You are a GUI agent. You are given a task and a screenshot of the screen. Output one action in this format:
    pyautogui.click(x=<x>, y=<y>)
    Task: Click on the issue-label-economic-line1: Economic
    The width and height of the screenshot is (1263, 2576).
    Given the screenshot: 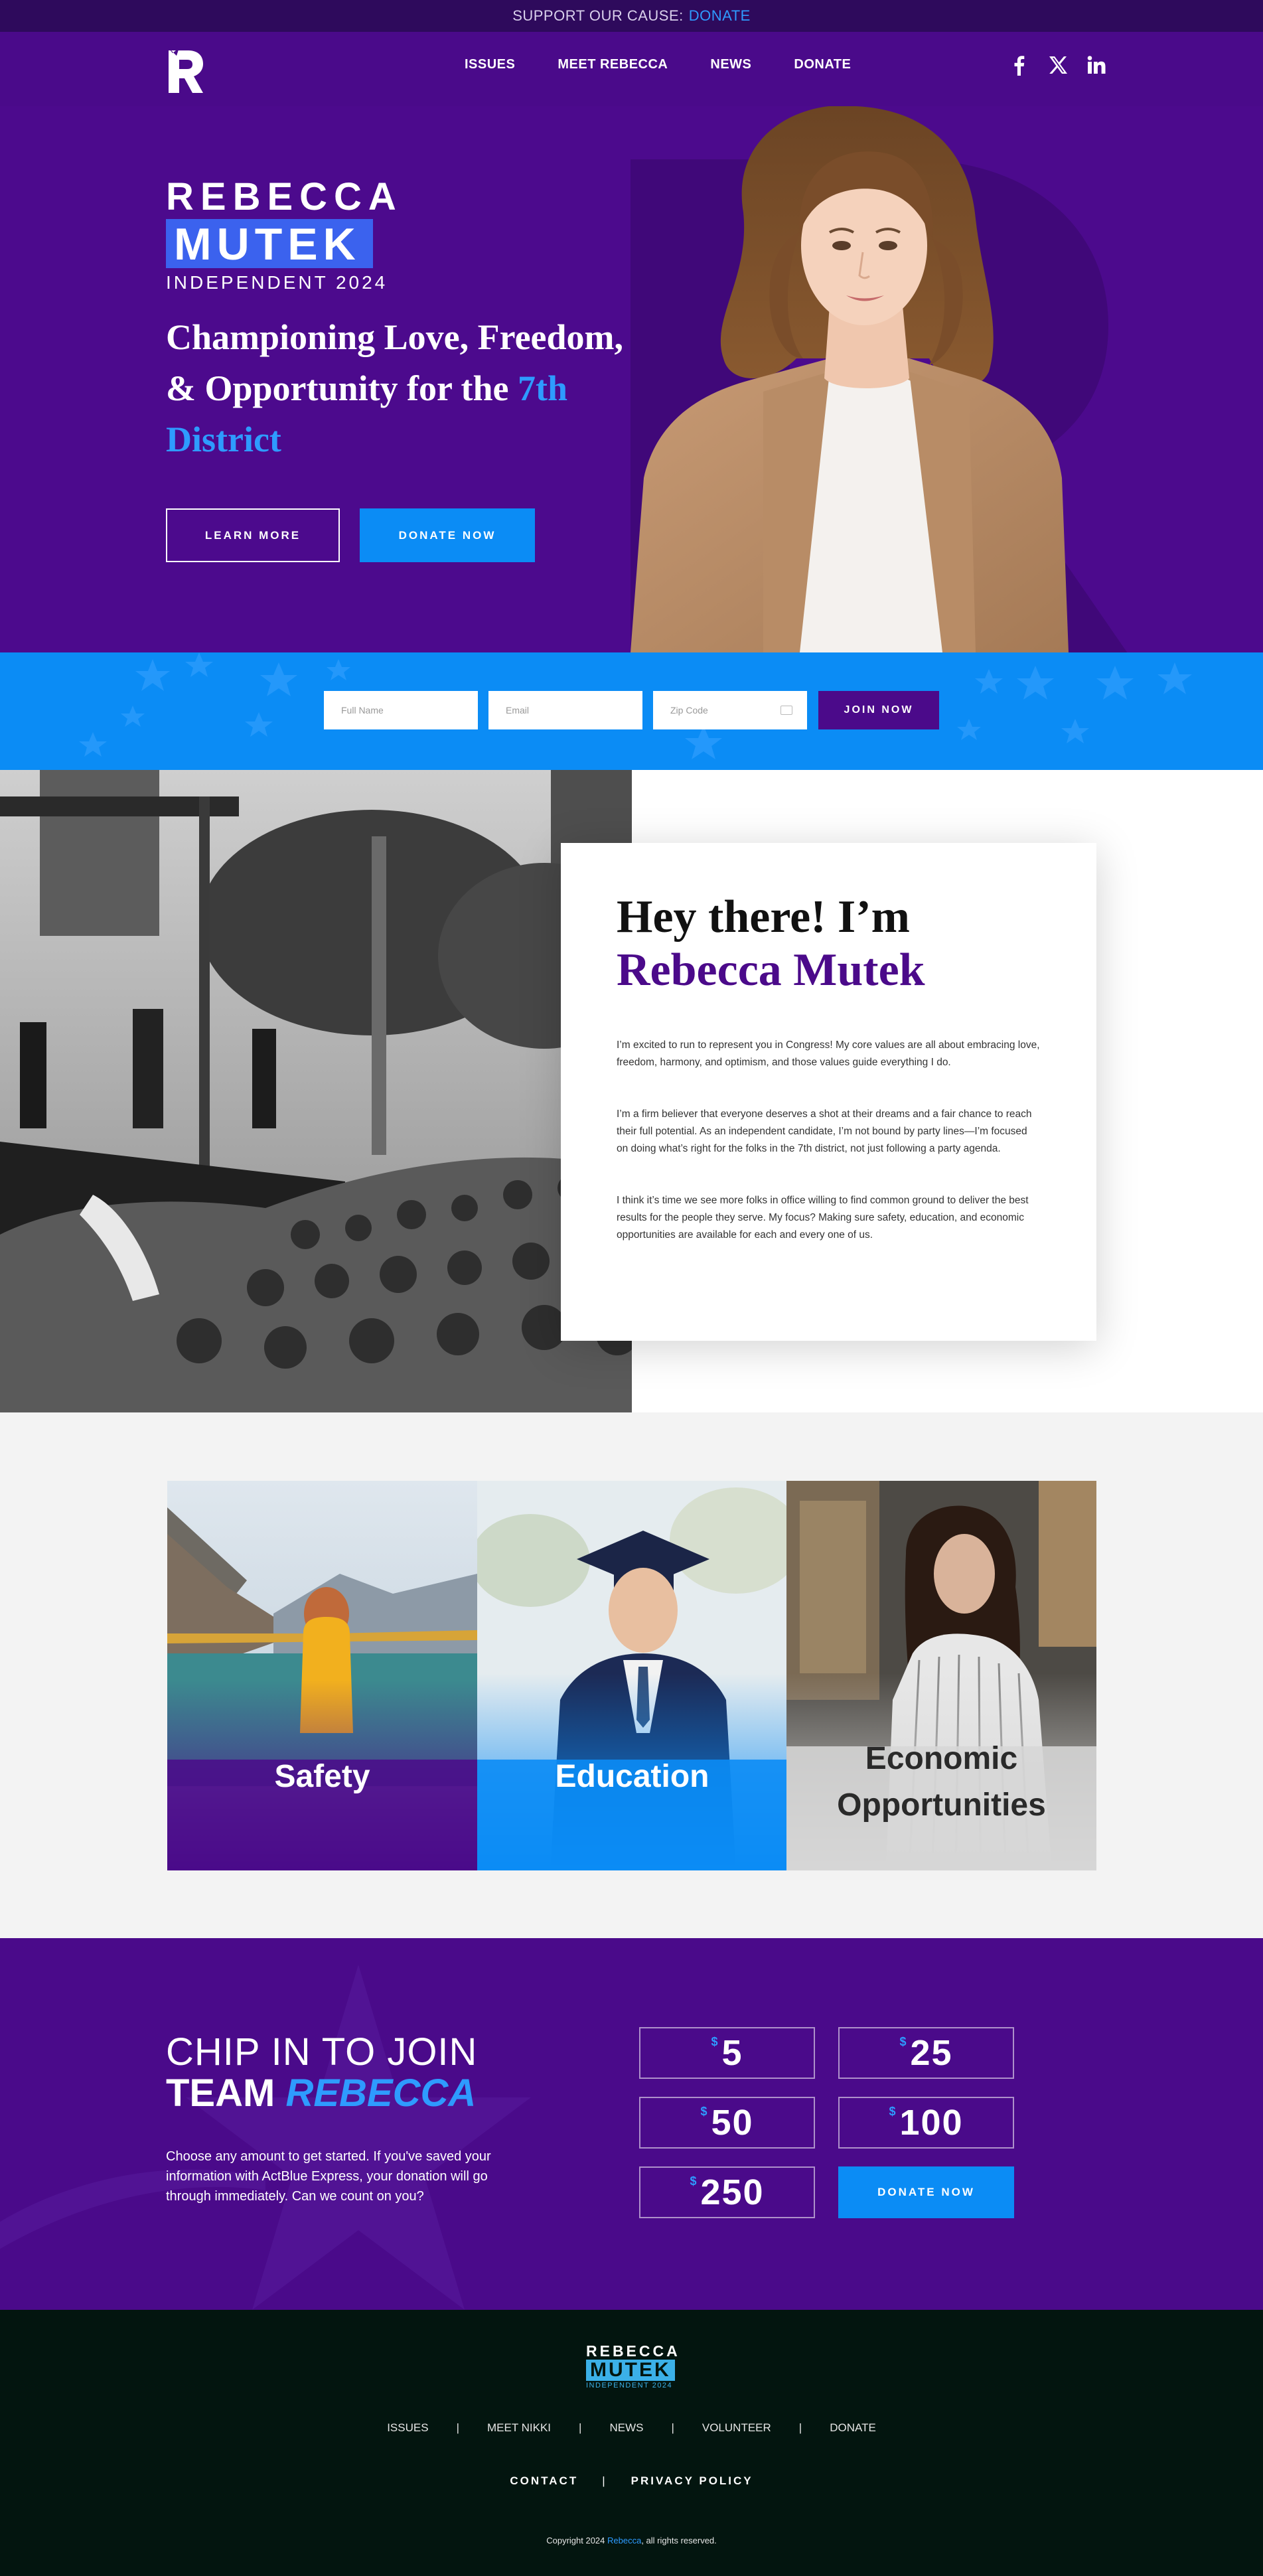 What is the action you would take?
    pyautogui.click(x=941, y=1759)
    